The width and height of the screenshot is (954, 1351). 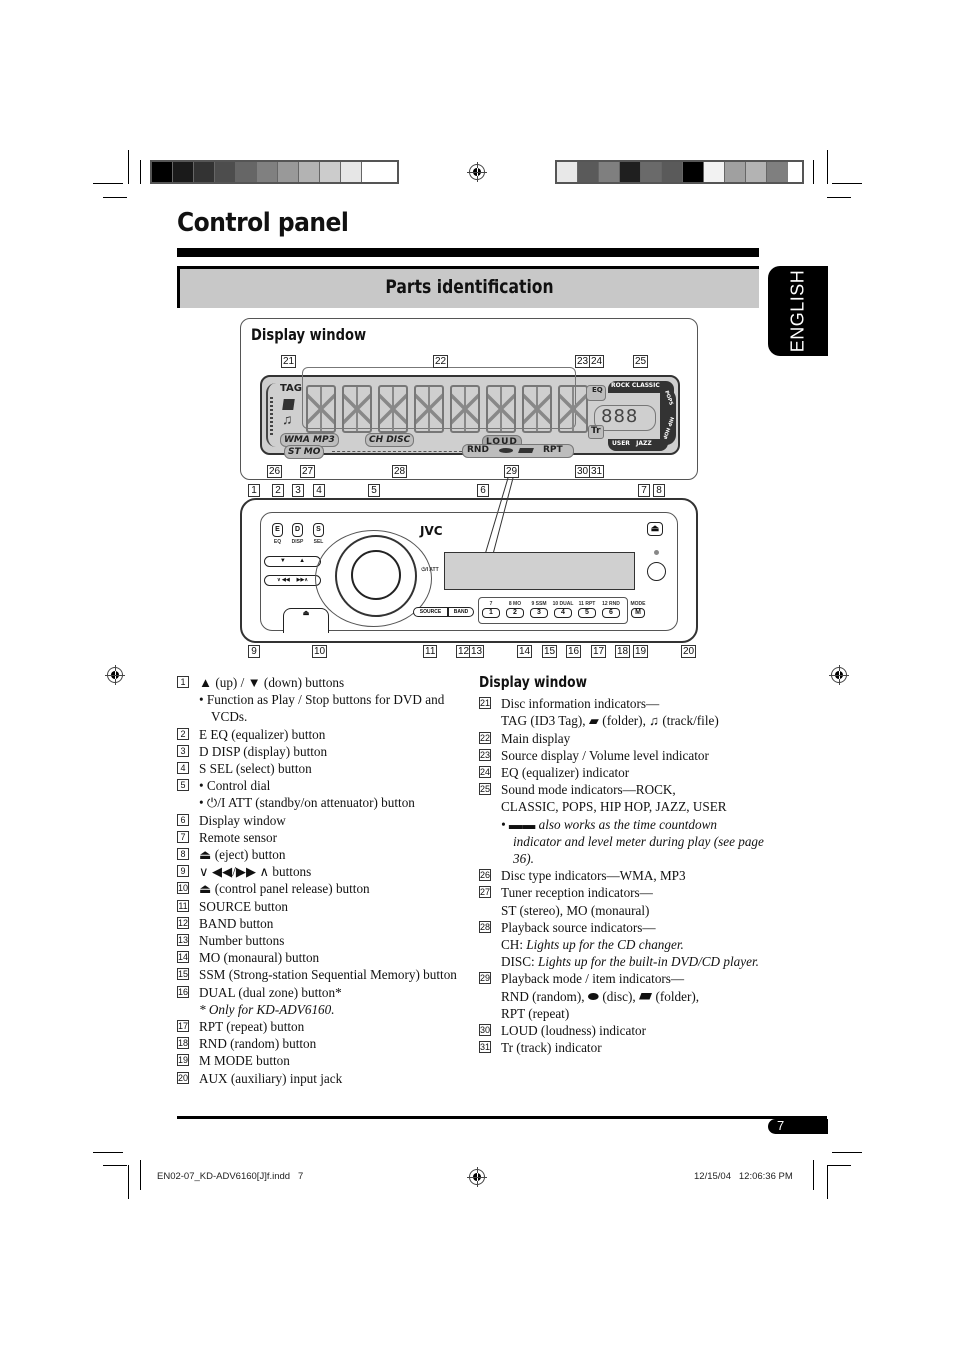 I want to click on item-text: S SEL (select) button, so click(x=255, y=769).